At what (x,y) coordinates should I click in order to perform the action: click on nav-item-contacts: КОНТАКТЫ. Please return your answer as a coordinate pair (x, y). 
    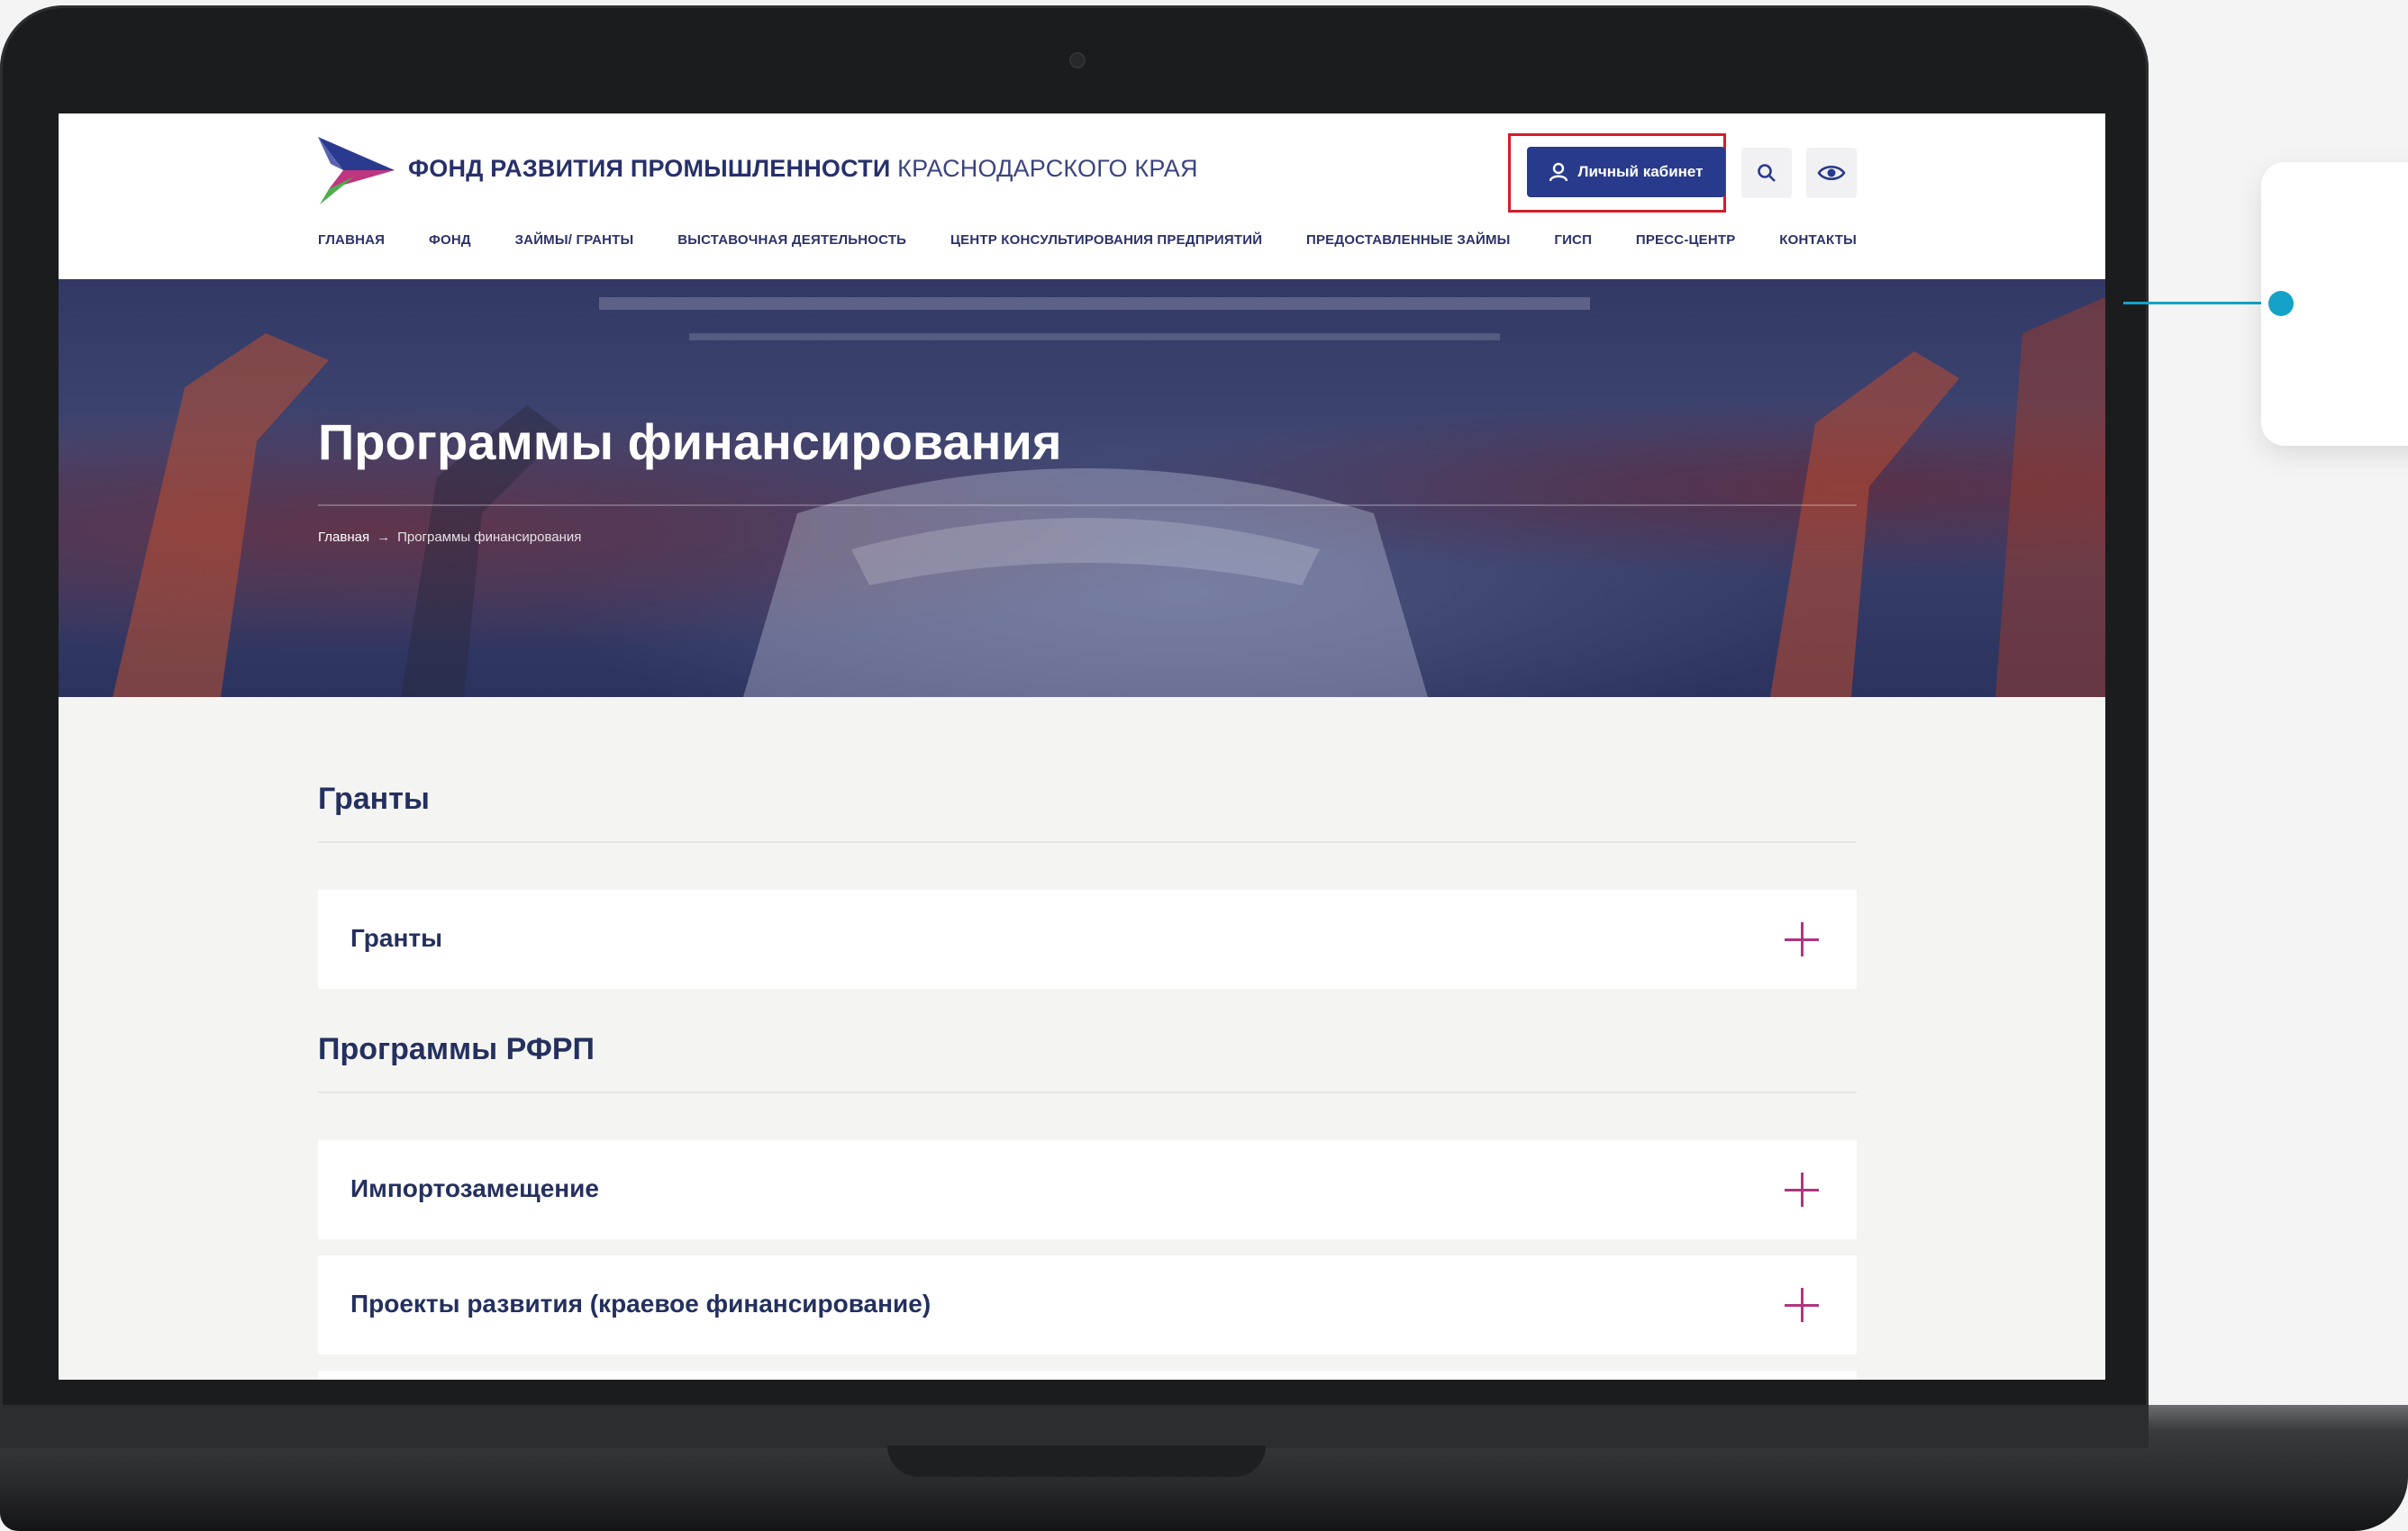
    Looking at the image, I should click on (1818, 240).